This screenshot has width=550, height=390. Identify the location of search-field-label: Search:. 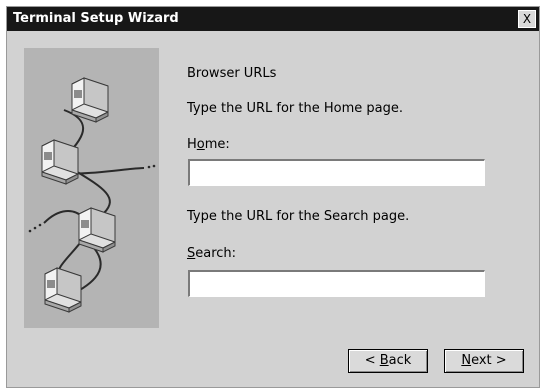
(212, 253).